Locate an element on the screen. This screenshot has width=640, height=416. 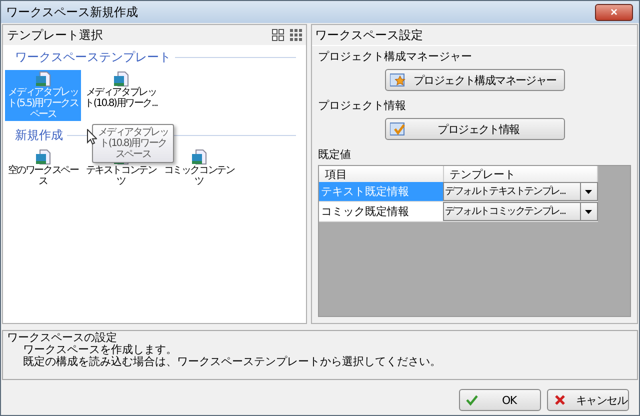
cancel-button: キャンセル is located at coordinates (588, 400).